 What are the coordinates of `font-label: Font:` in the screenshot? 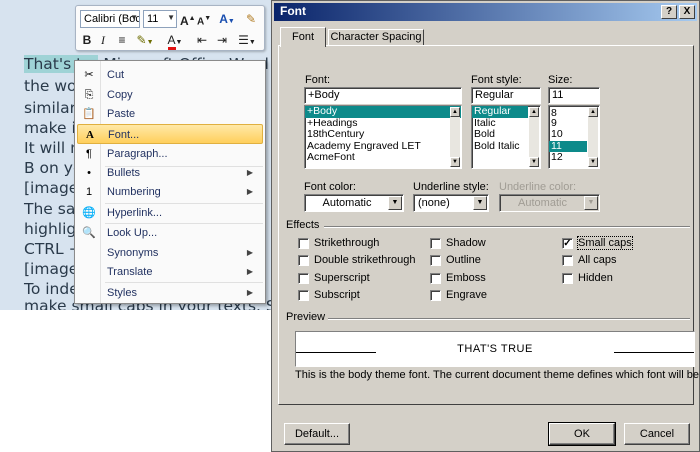 It's located at (318, 80).